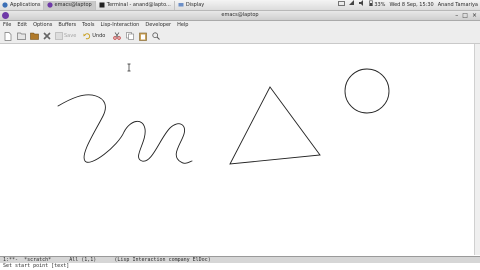 This screenshot has width=480, height=270. I want to click on datetime-clock: Wed 8 Sep, 15:30, so click(411, 5).